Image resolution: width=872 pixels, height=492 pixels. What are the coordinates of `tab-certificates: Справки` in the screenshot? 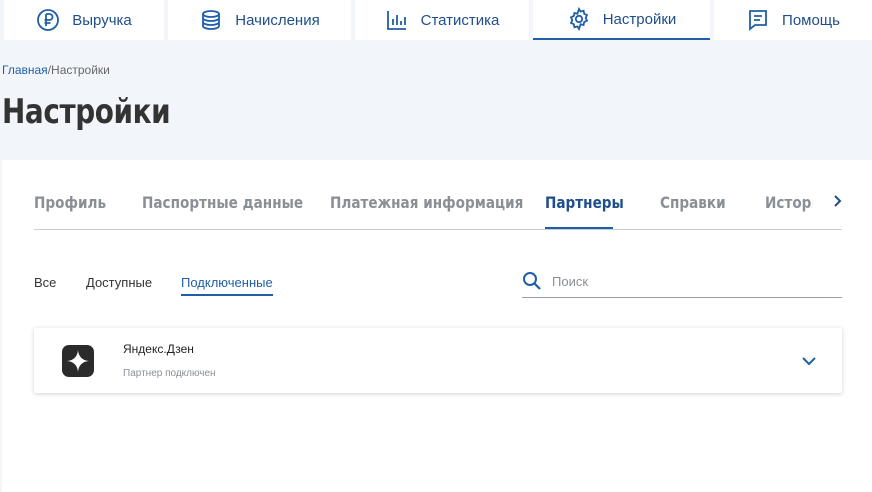 It's located at (693, 202).